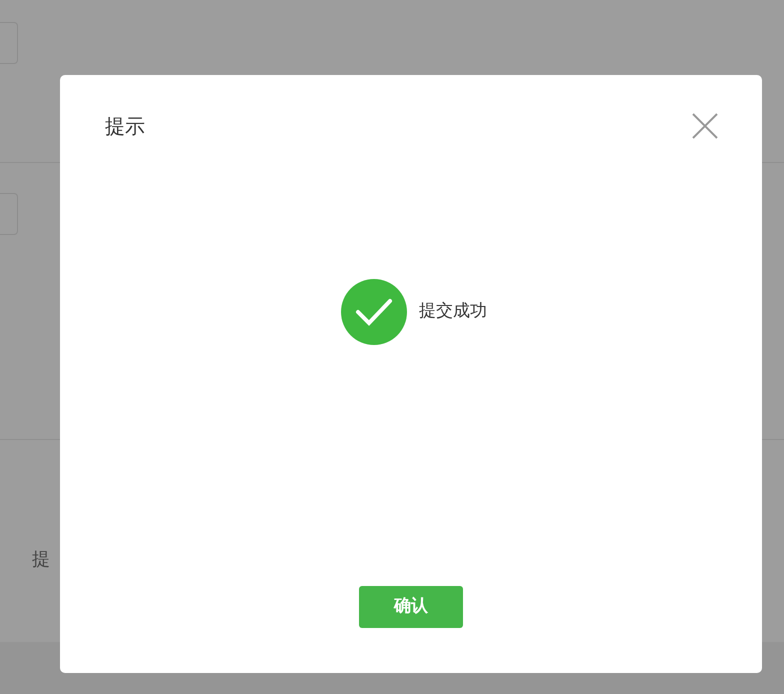  What do you see at coordinates (411, 607) in the screenshot?
I see `confirm-button: 确认` at bounding box center [411, 607].